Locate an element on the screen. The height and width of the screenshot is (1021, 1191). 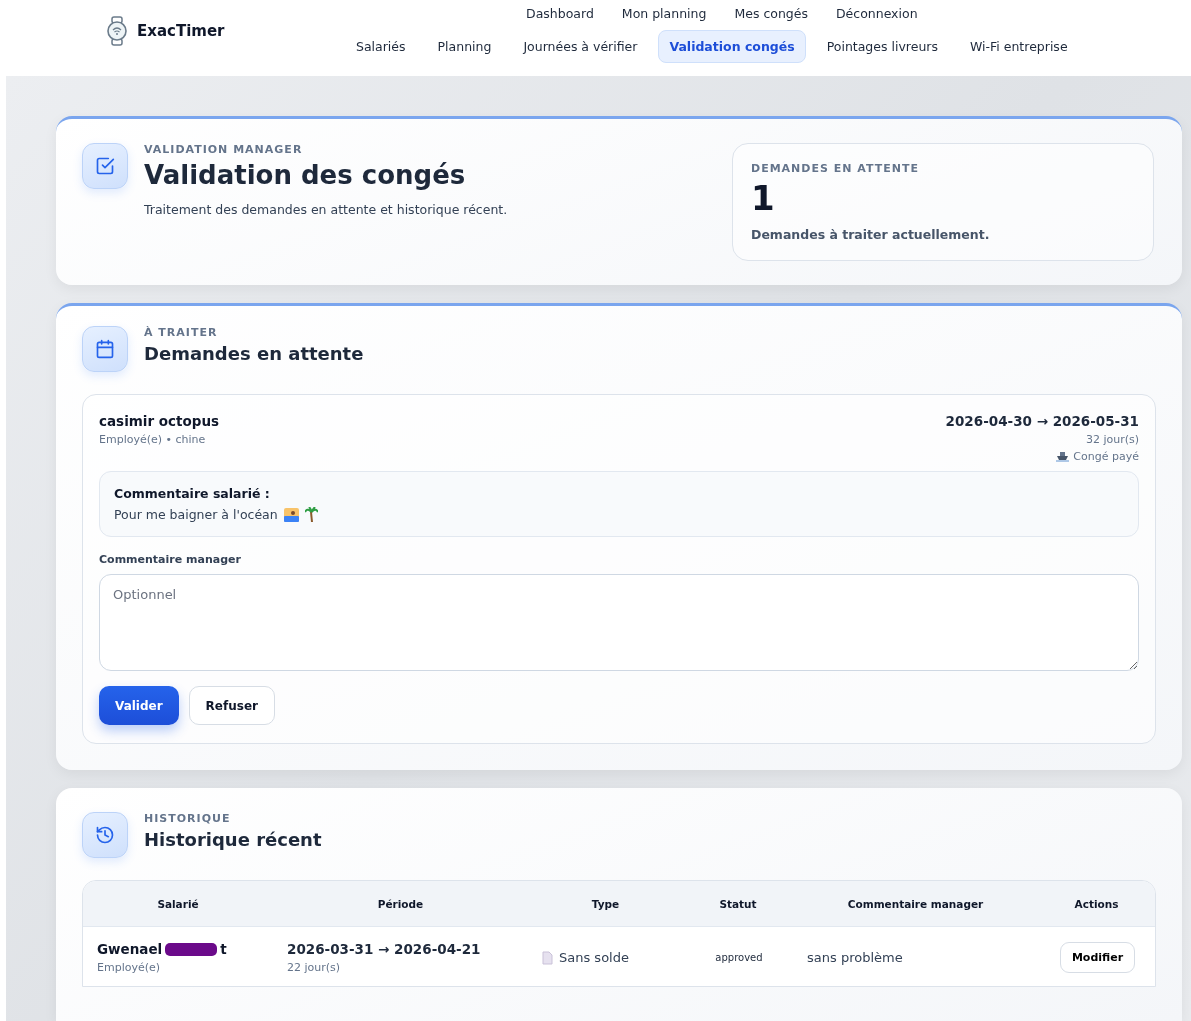
page-subtitle: Traitement des demandes en attente et historique récent. is located at coordinates (326, 209).